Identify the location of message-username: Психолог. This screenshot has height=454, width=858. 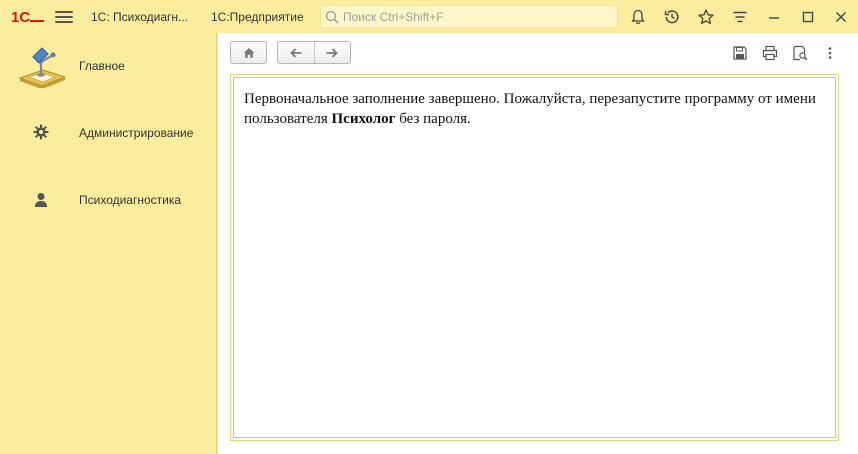
(363, 119).